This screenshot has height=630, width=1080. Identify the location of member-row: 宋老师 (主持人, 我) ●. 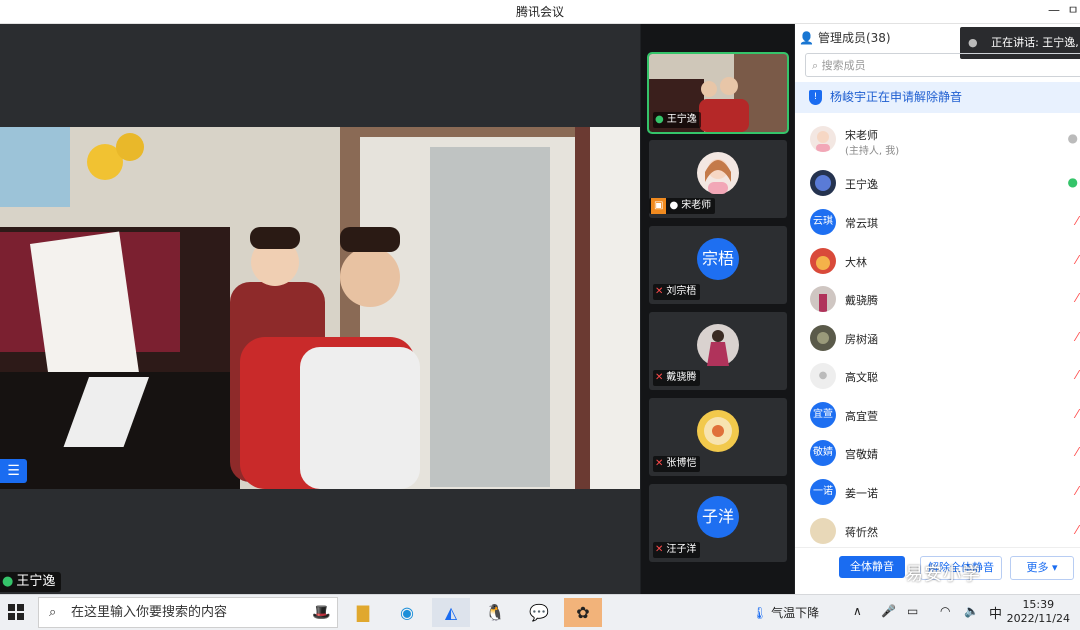
(937, 139).